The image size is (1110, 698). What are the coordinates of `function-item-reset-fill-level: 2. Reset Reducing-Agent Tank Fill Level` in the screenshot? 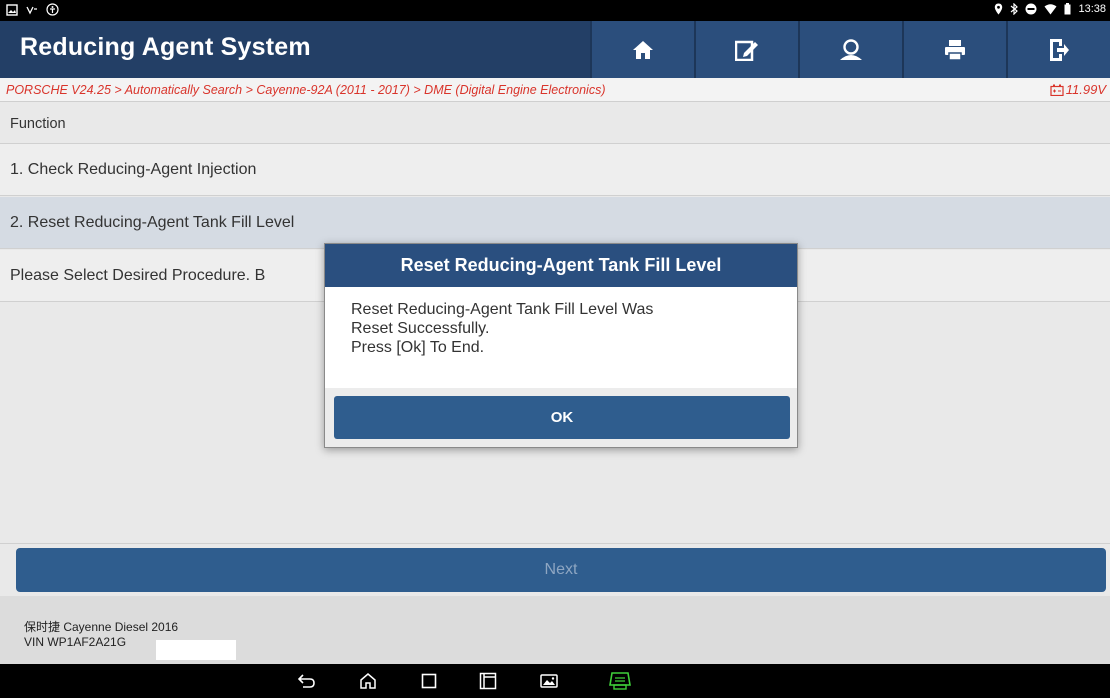 It's located at (555, 223).